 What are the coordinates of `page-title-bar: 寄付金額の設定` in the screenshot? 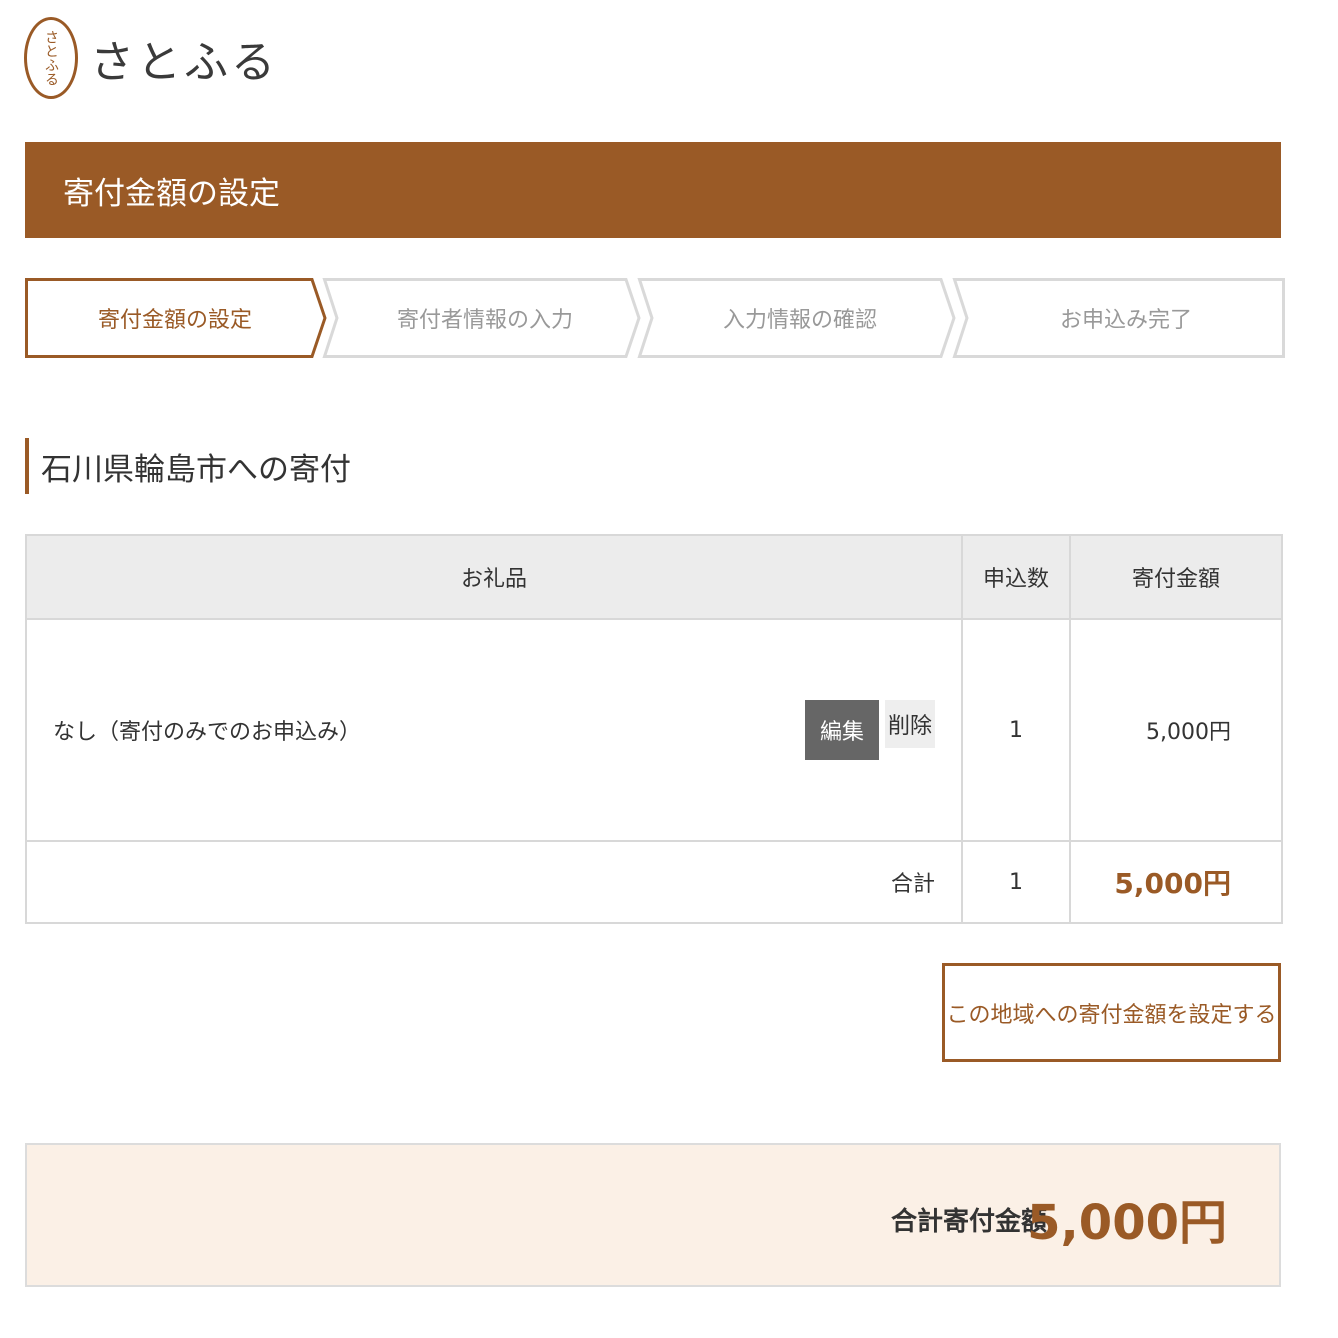 It's located at (653, 190).